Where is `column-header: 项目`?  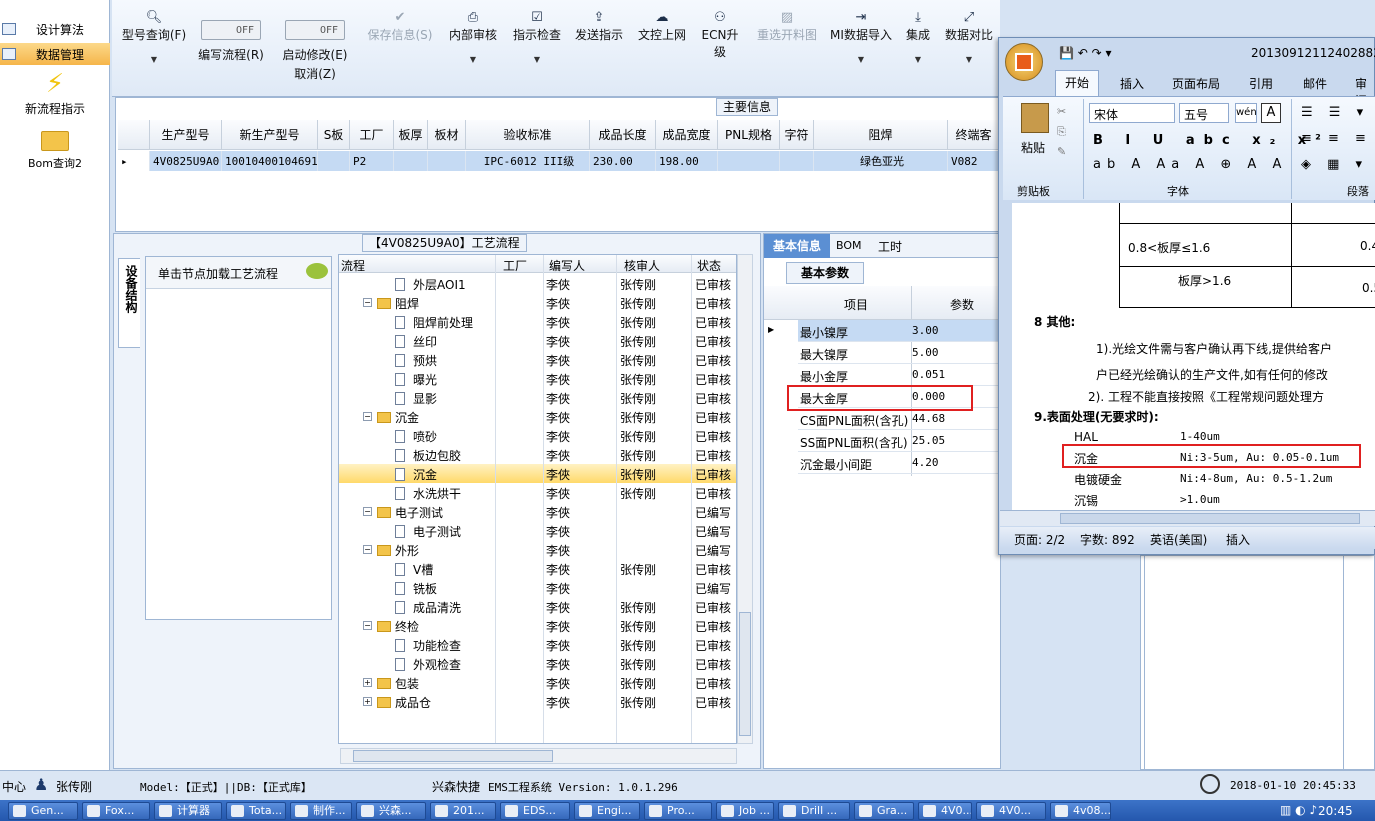
column-header: 项目 is located at coordinates (856, 304).